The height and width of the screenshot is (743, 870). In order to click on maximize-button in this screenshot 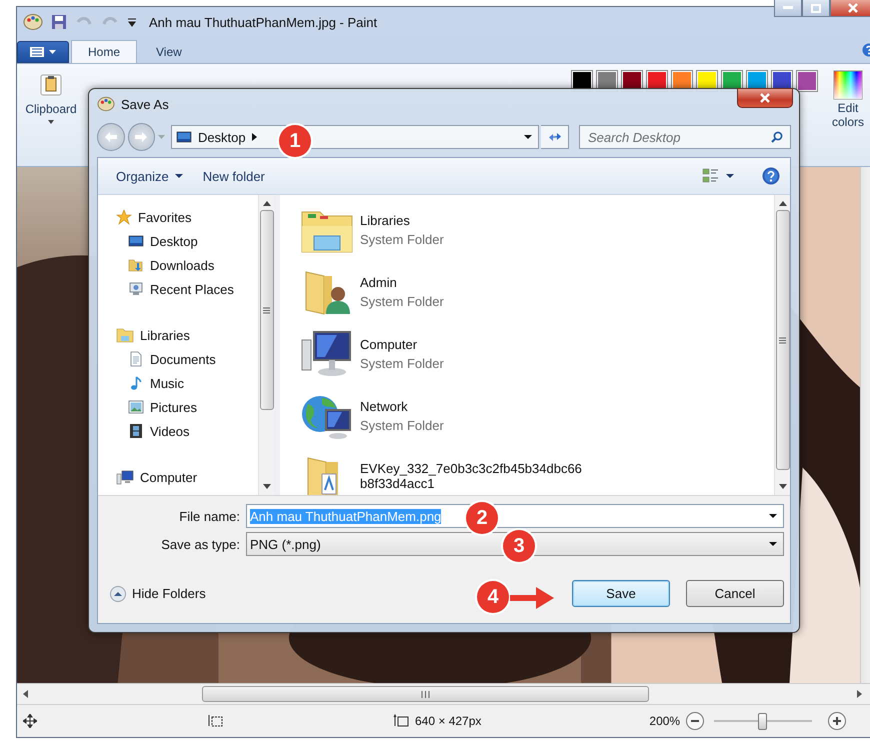, I will do `click(816, 8)`.